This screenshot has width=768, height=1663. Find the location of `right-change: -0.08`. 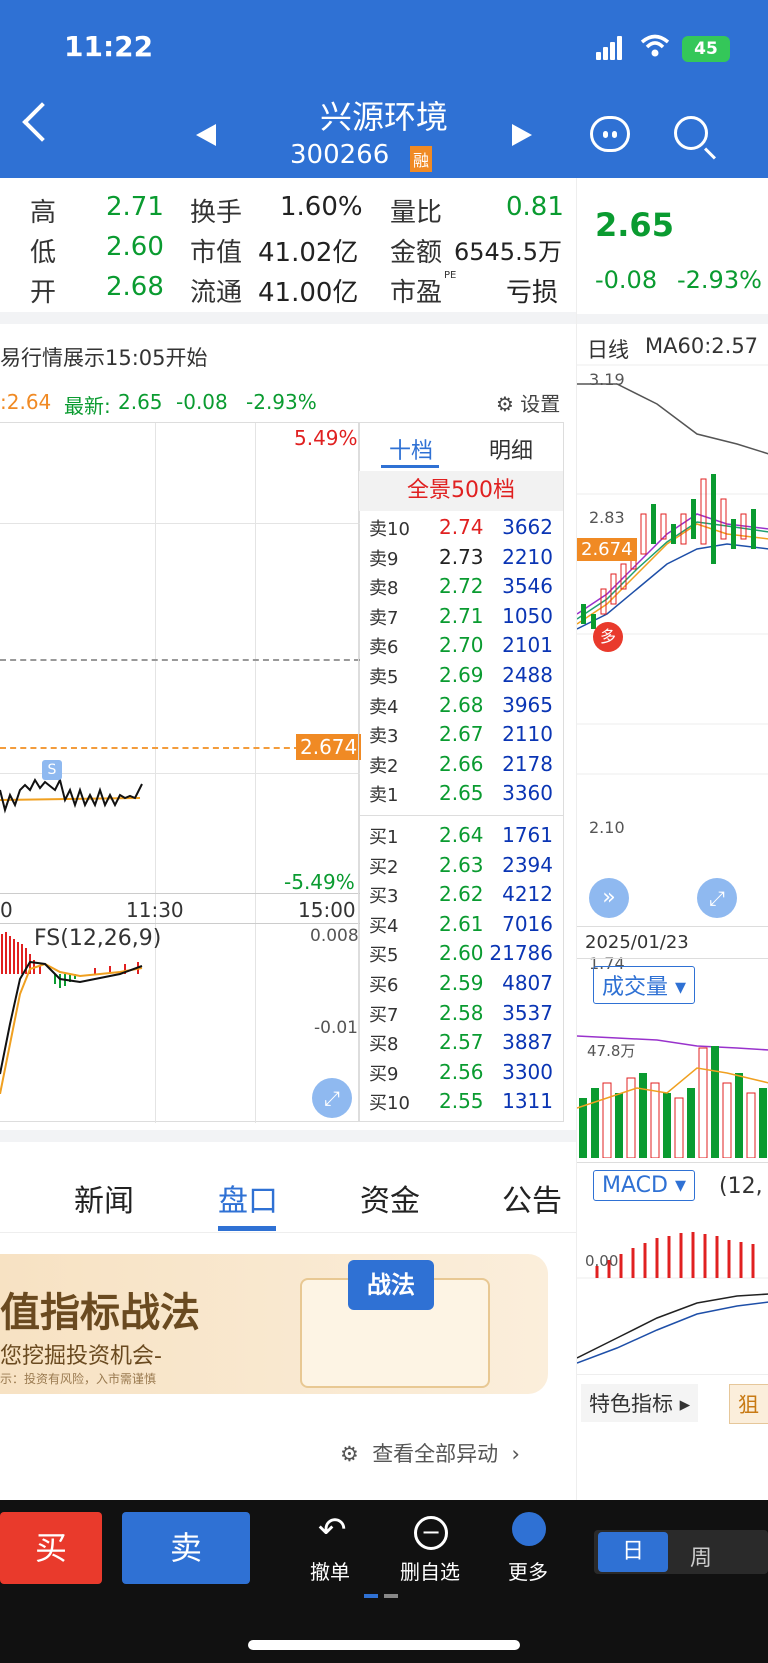

right-change: -0.08 is located at coordinates (626, 280).